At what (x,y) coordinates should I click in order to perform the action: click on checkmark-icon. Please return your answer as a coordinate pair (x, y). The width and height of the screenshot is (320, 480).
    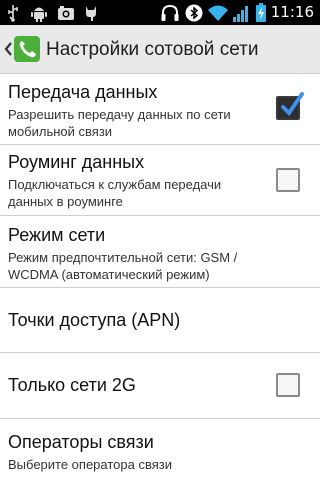
    Looking at the image, I should click on (292, 104).